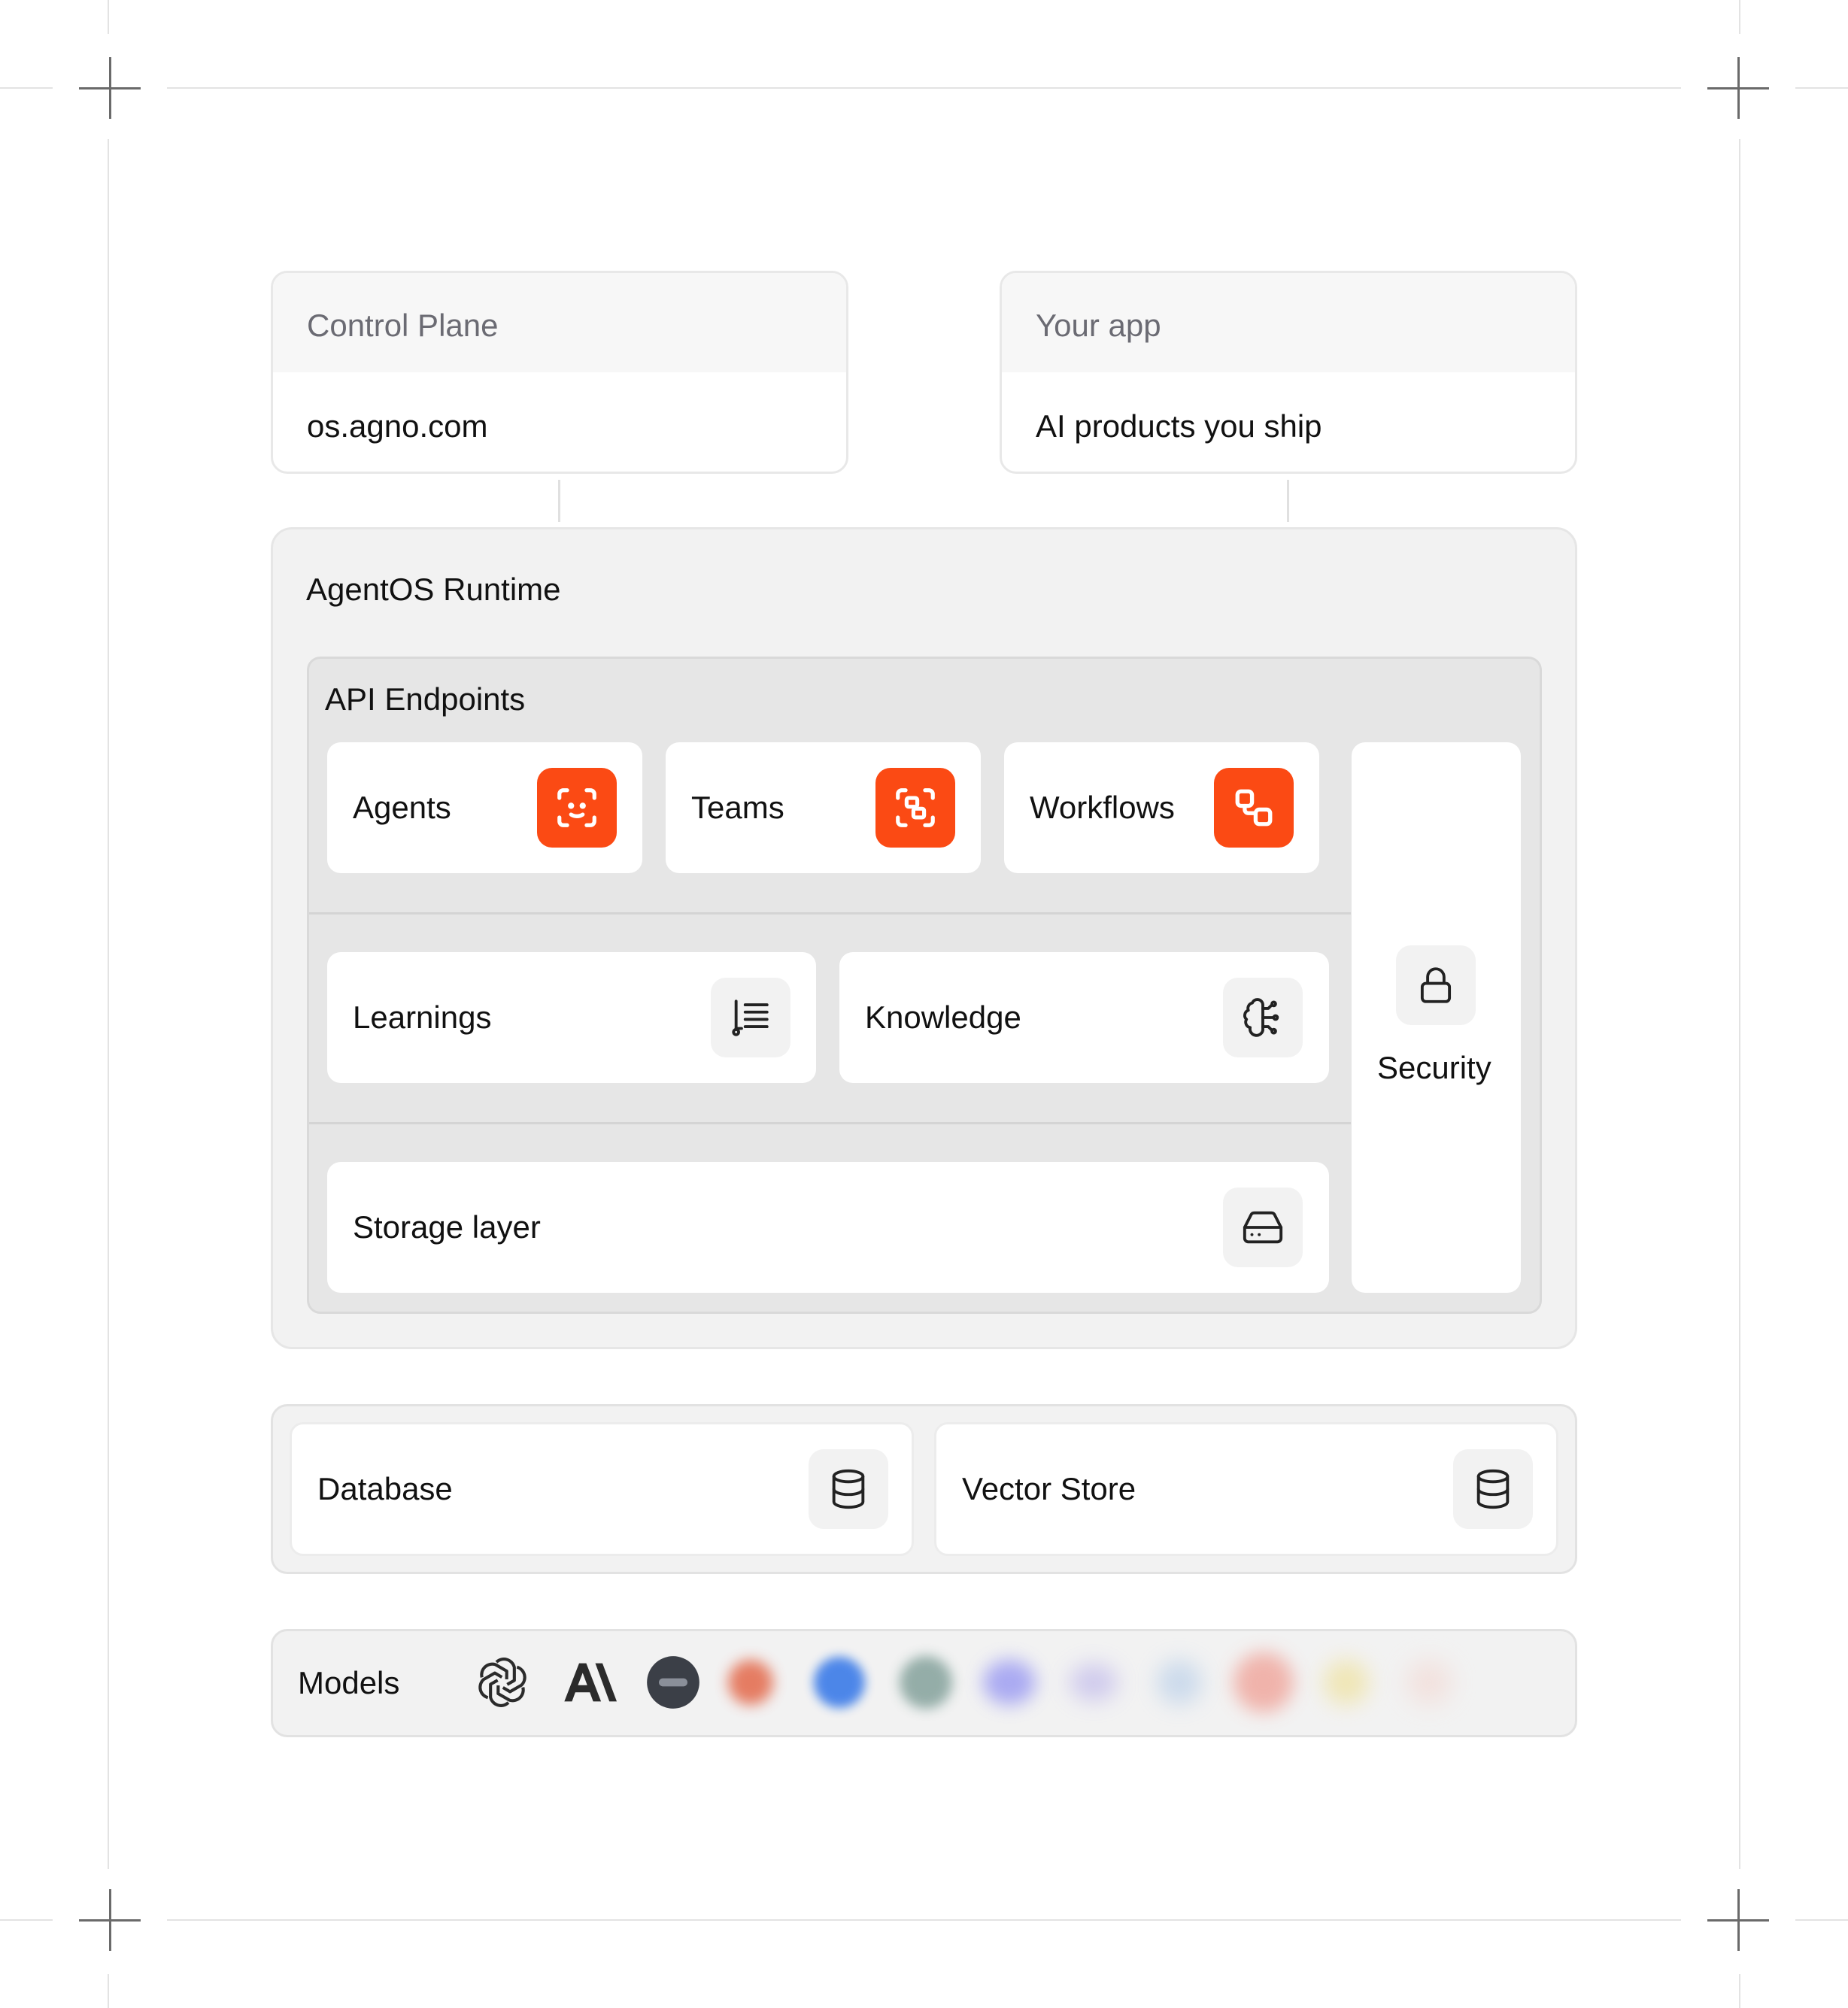 This screenshot has width=1848, height=2008. What do you see at coordinates (1102, 807) in the screenshot?
I see `workflows-label: Workflows` at bounding box center [1102, 807].